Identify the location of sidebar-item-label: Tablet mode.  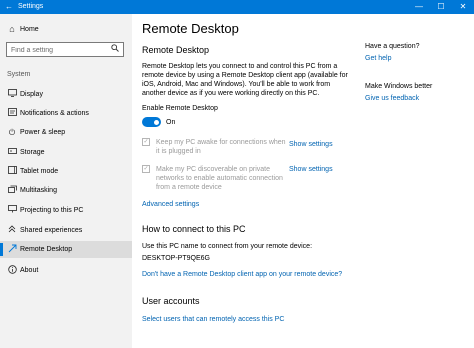
(39, 171).